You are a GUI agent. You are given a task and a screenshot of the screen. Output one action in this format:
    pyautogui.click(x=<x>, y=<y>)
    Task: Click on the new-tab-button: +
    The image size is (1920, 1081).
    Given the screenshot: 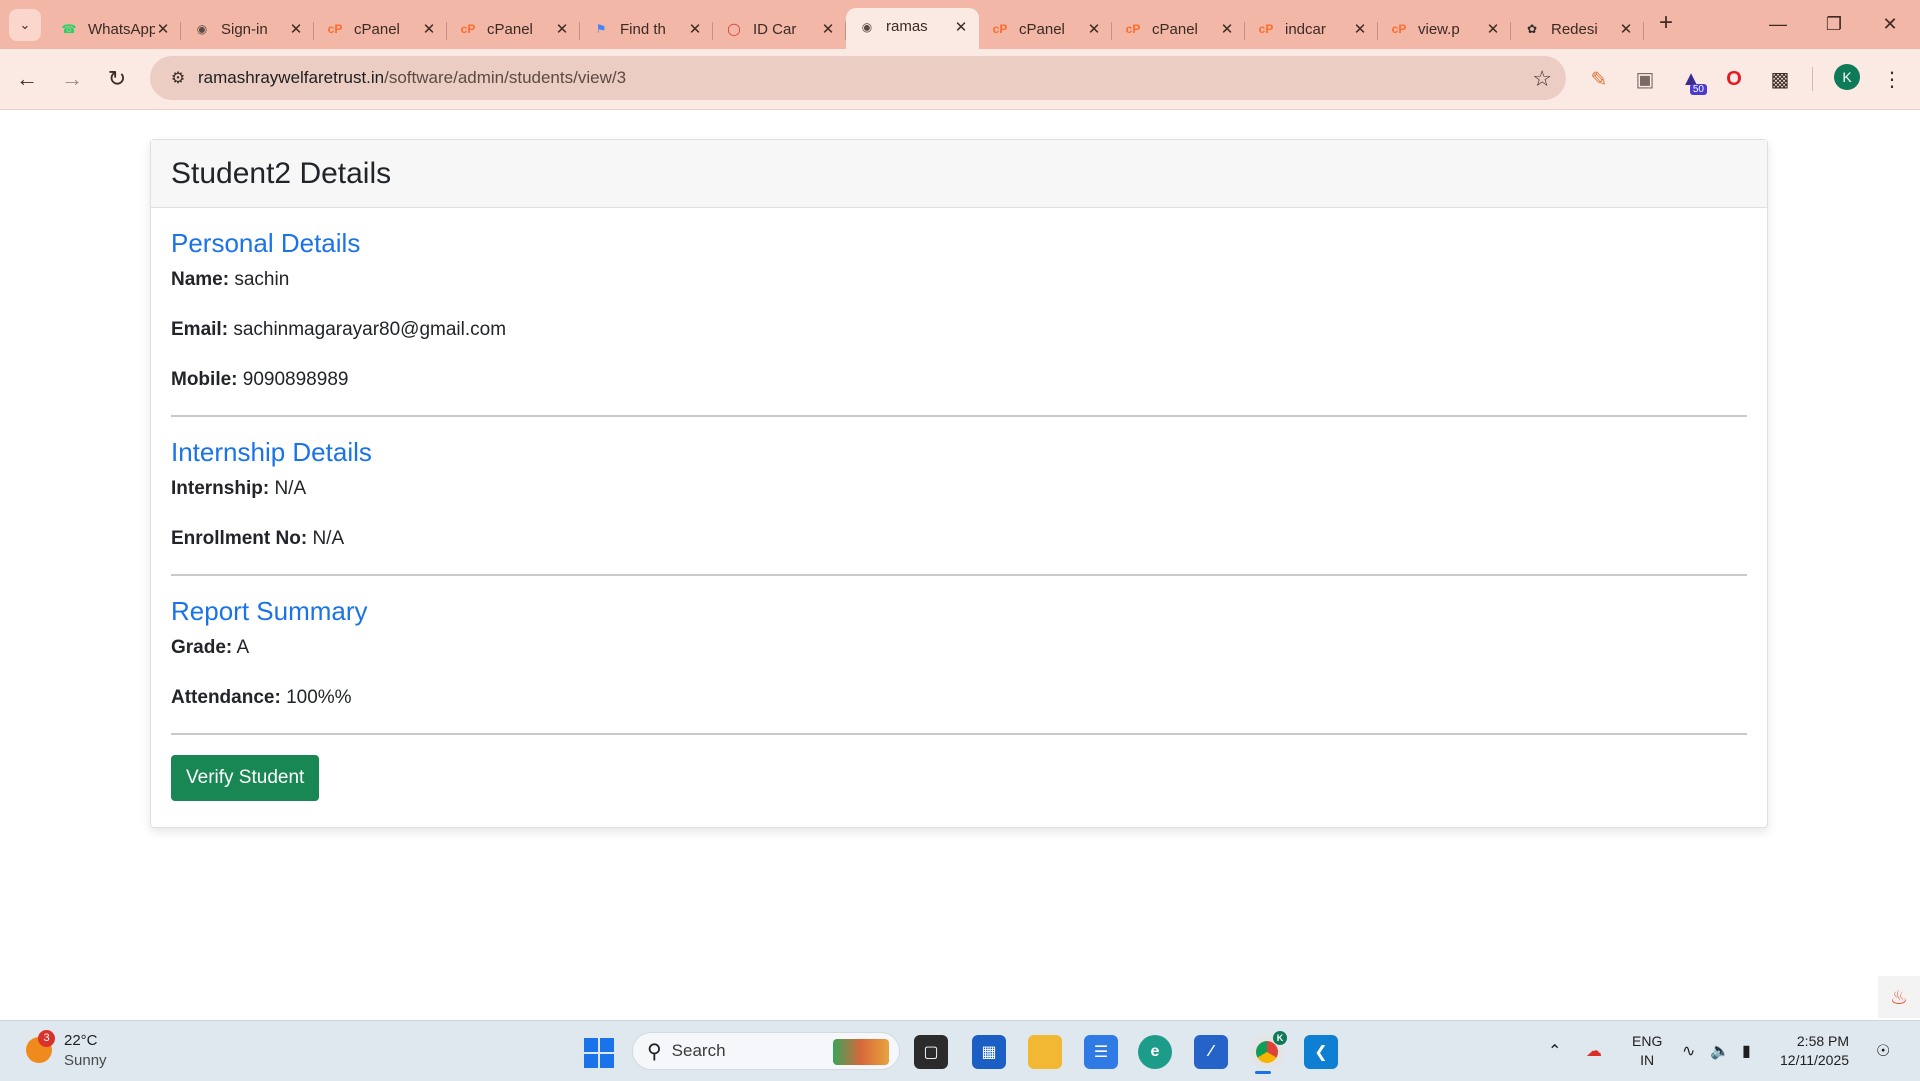 What is the action you would take?
    pyautogui.click(x=1666, y=24)
    